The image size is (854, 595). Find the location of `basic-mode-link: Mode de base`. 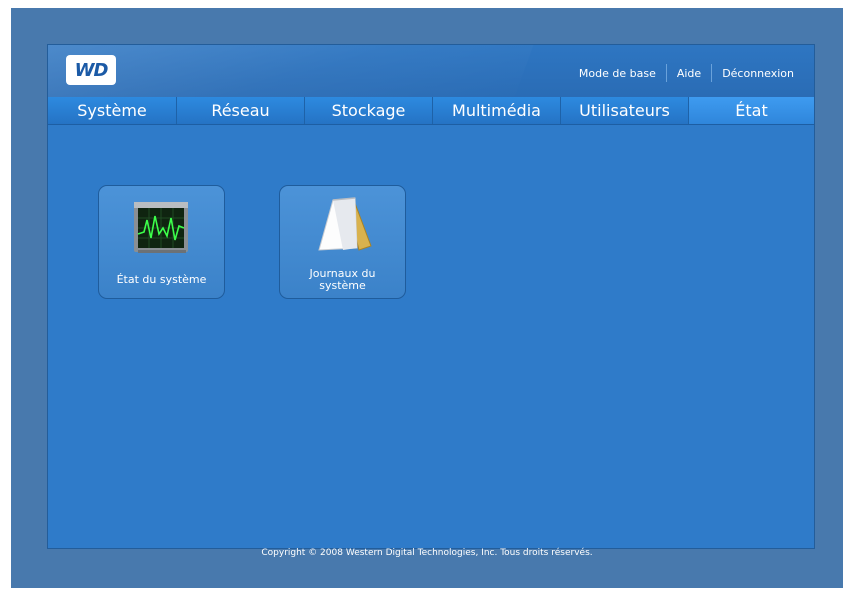

basic-mode-link: Mode de base is located at coordinates (617, 73).